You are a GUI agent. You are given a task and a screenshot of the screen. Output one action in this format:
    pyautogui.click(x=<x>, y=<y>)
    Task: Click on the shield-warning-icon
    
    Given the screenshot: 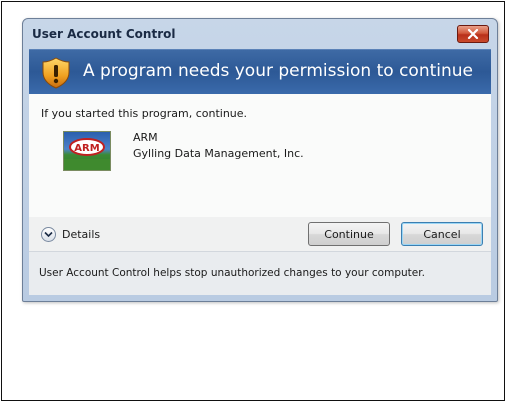 What is the action you would take?
    pyautogui.click(x=56, y=73)
    